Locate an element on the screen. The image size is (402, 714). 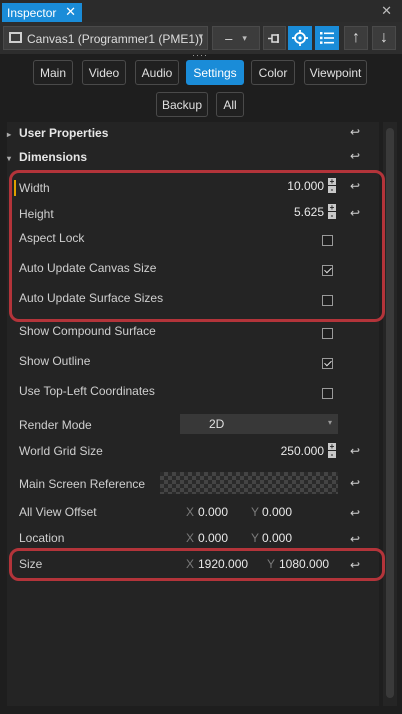
section-dimensions: ▾ Dimensions is located at coordinates (47, 157).